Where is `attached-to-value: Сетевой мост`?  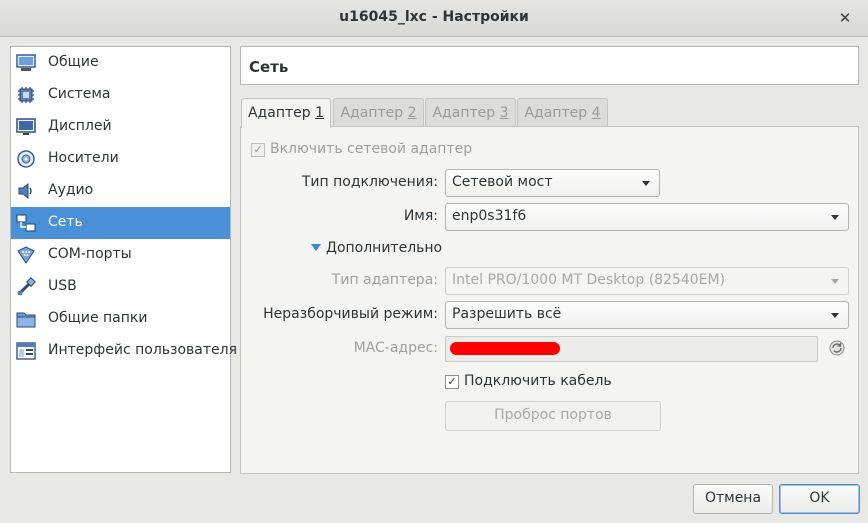
attached-to-value: Сетевой мост is located at coordinates (502, 182).